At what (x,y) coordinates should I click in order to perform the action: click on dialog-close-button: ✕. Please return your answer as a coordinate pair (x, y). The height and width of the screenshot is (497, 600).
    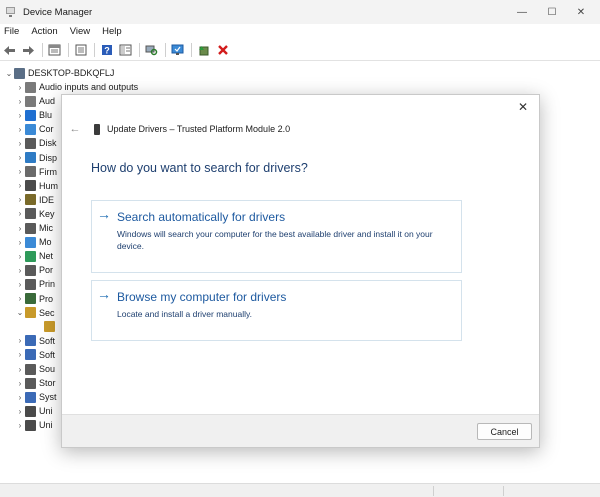
    Looking at the image, I should click on (523, 107).